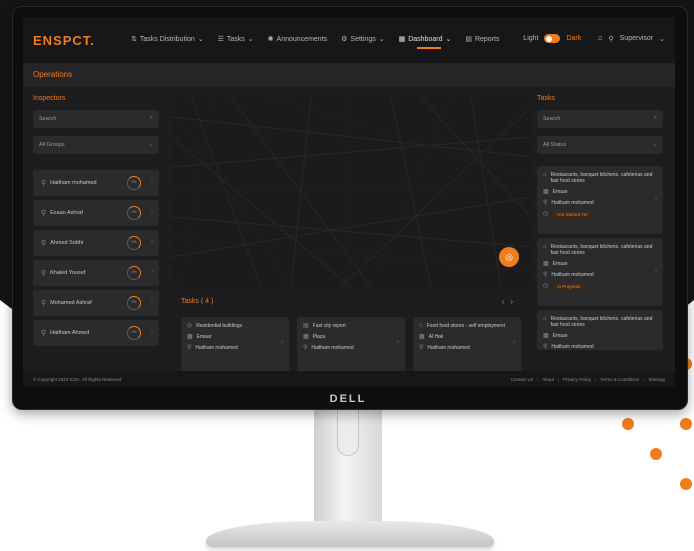 The width and height of the screenshot is (694, 551). What do you see at coordinates (190, 326) in the screenshot?
I see `location-icon: ◎` at bounding box center [190, 326].